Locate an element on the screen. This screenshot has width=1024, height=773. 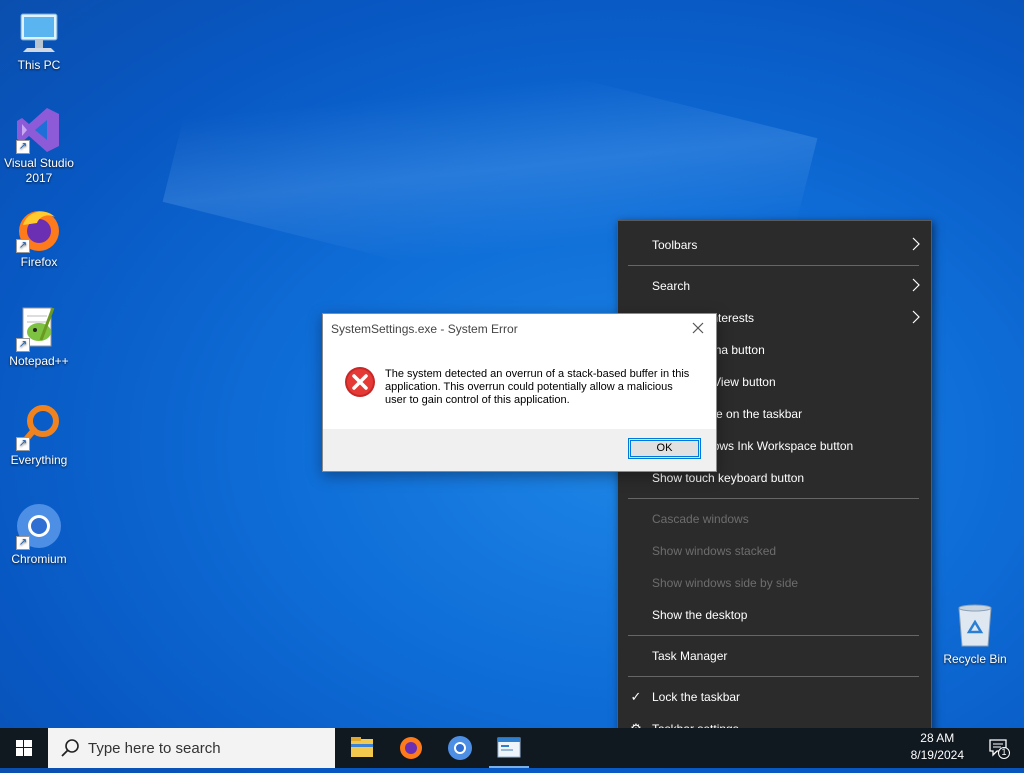
start-button is located at coordinates (24, 748).